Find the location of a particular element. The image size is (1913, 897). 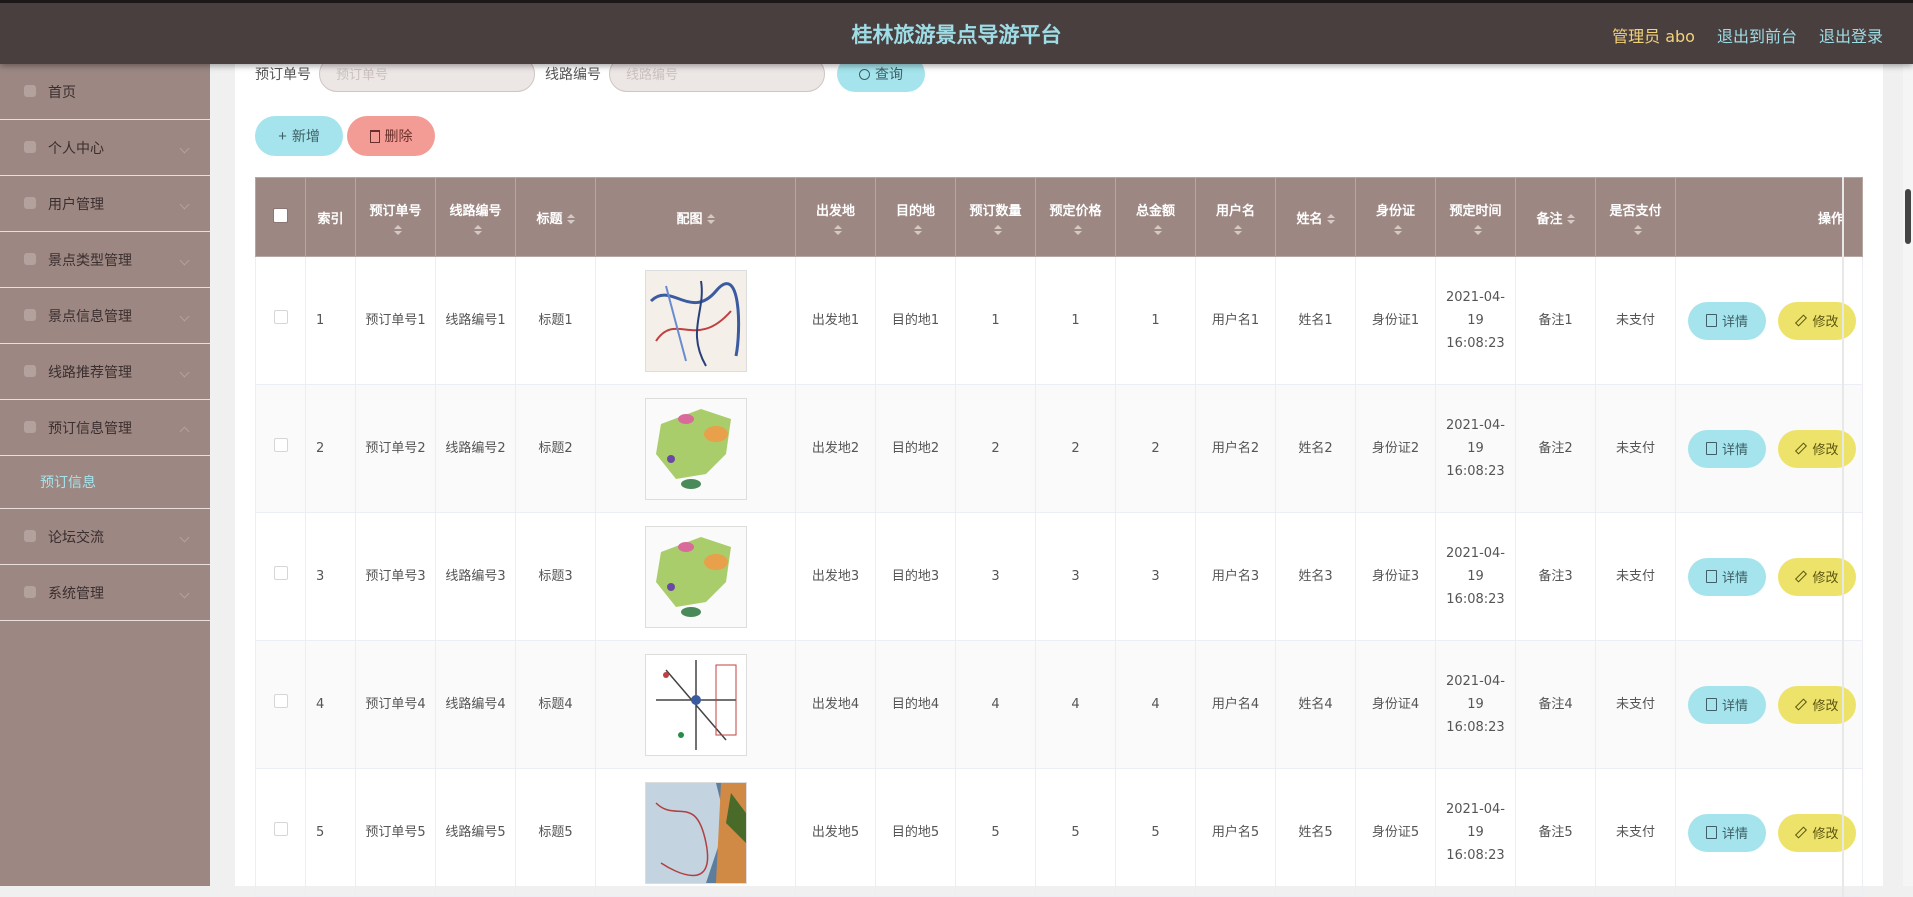

time-cell: 2021-04-19 16:08:23 is located at coordinates (1475, 320).